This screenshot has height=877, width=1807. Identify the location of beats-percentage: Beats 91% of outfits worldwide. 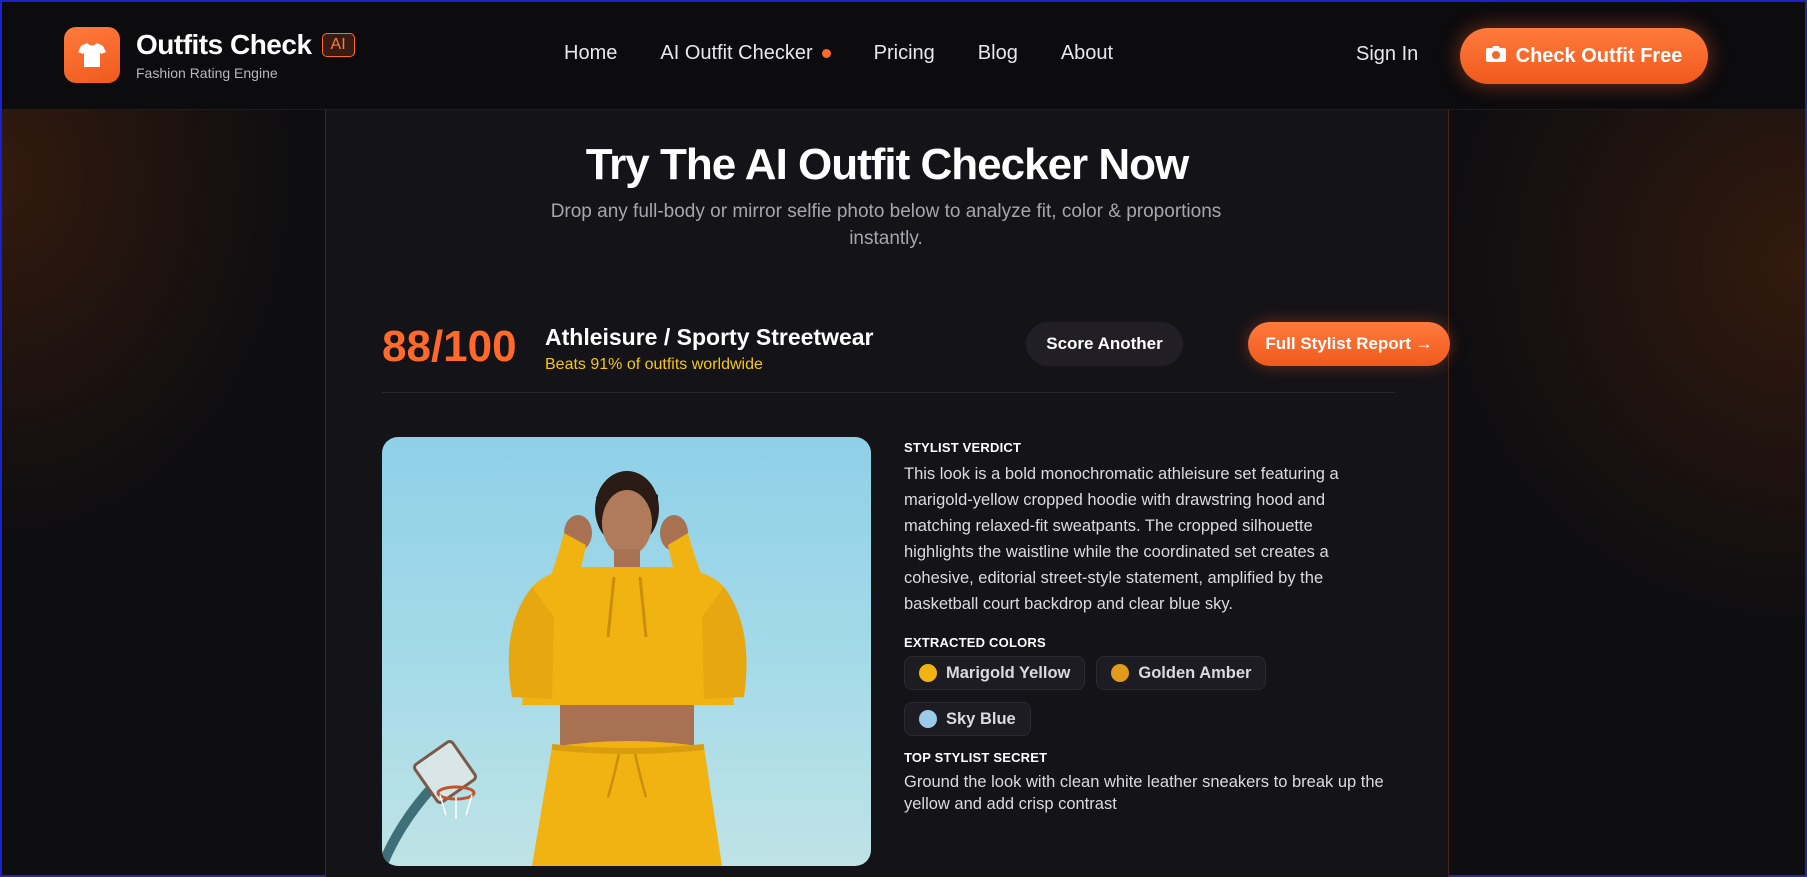
(654, 364).